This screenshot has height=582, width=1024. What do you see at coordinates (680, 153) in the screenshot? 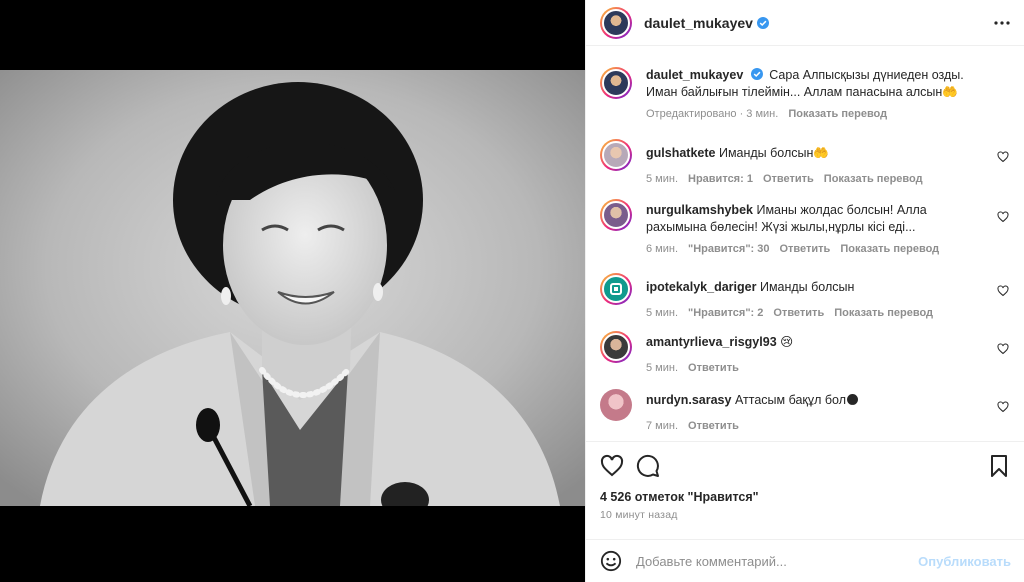
I see `comment-username: gulshatkete` at bounding box center [680, 153].